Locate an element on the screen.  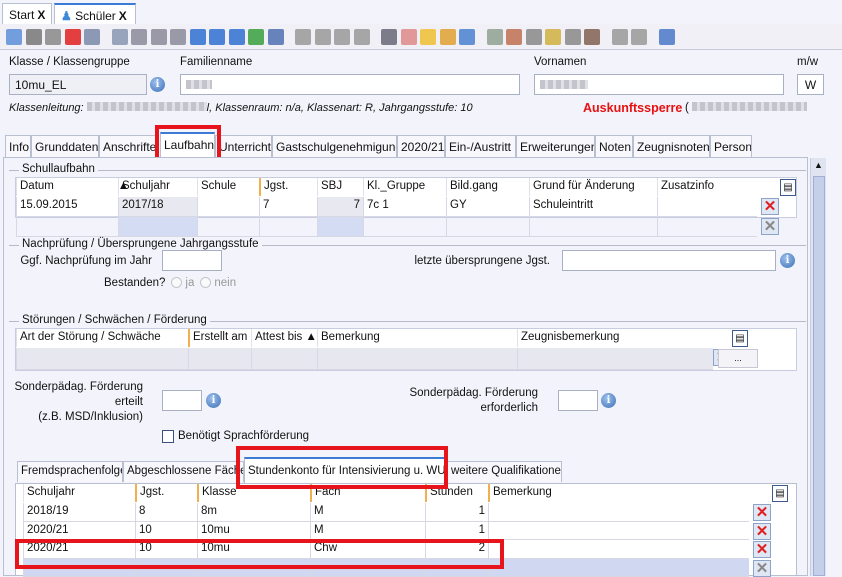
column-header: Zeugnisbemerkung is located at coordinates (615, 338).